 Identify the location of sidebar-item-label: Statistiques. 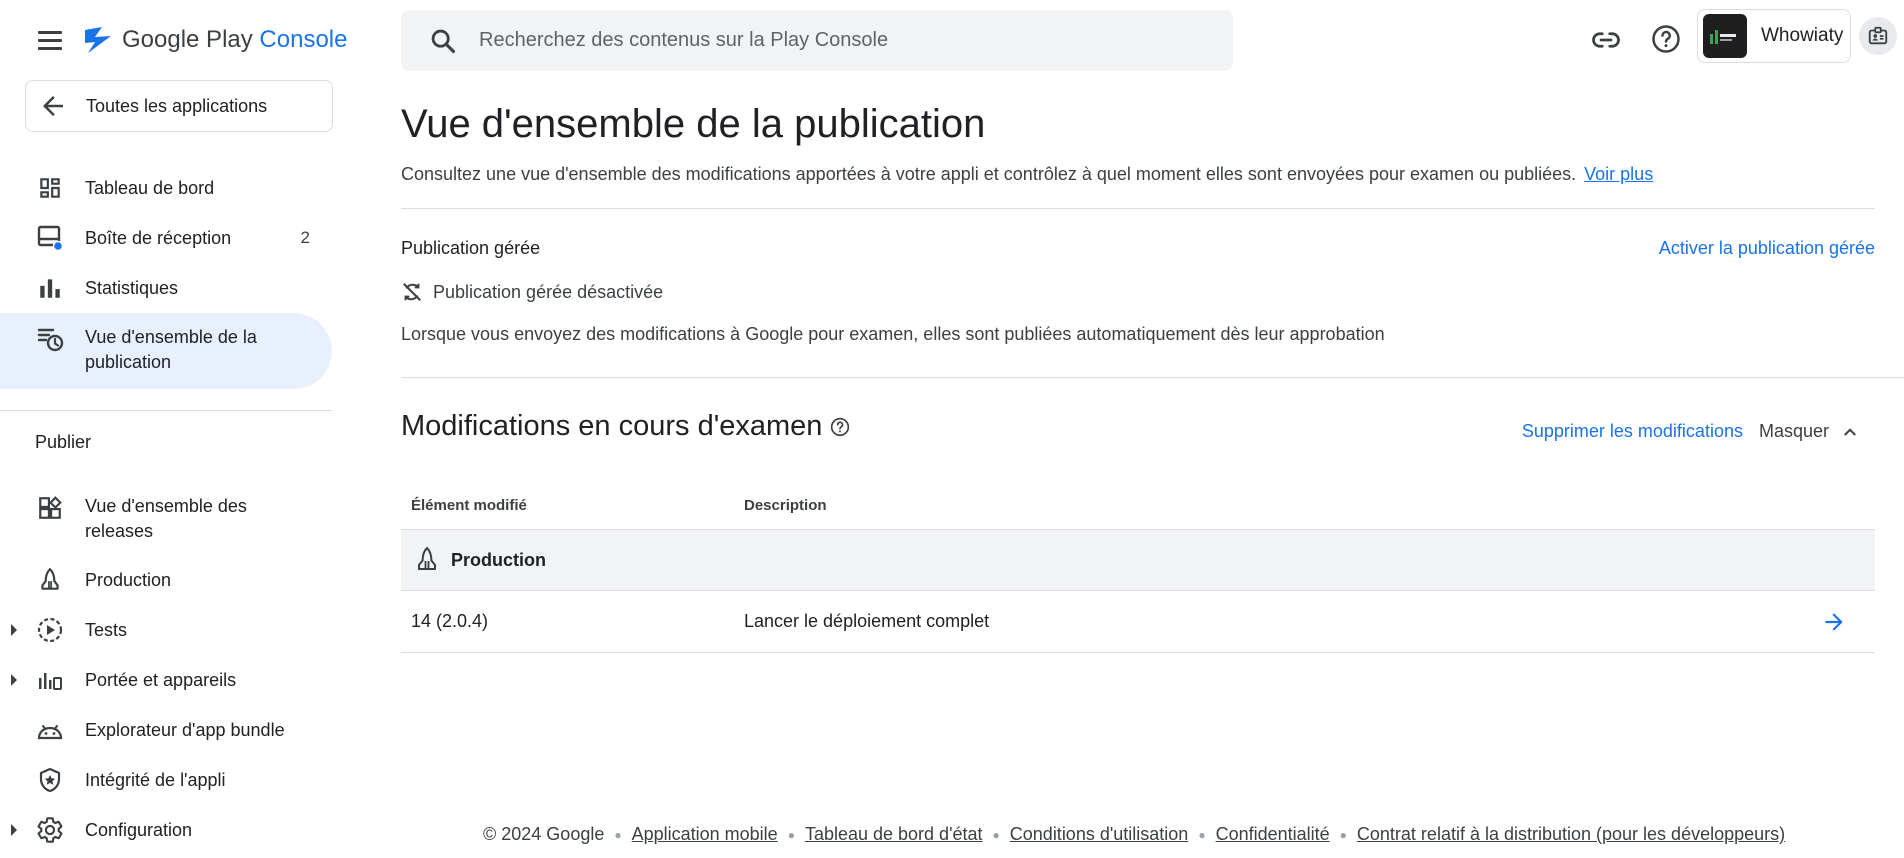
(132, 287).